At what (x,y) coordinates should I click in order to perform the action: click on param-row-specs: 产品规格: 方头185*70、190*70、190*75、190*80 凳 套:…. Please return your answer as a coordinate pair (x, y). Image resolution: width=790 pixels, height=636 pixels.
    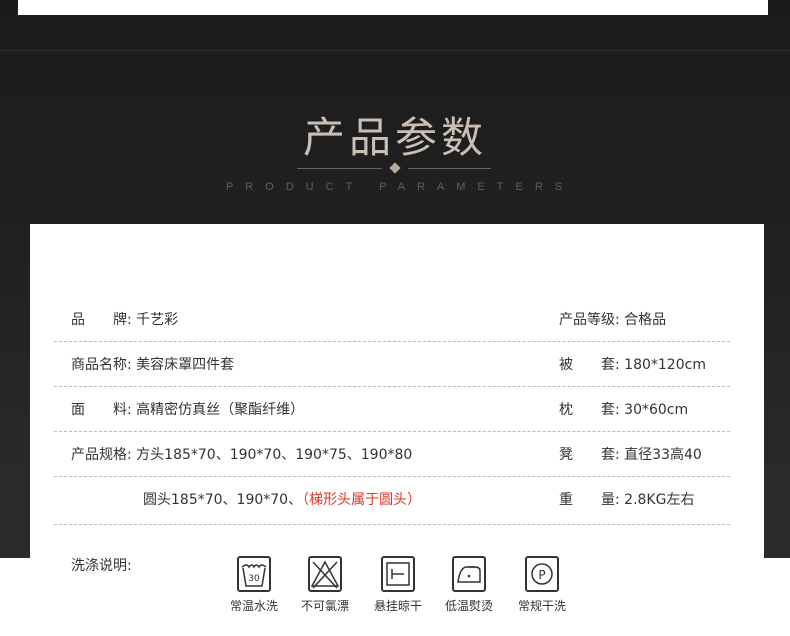
    Looking at the image, I should click on (392, 454).